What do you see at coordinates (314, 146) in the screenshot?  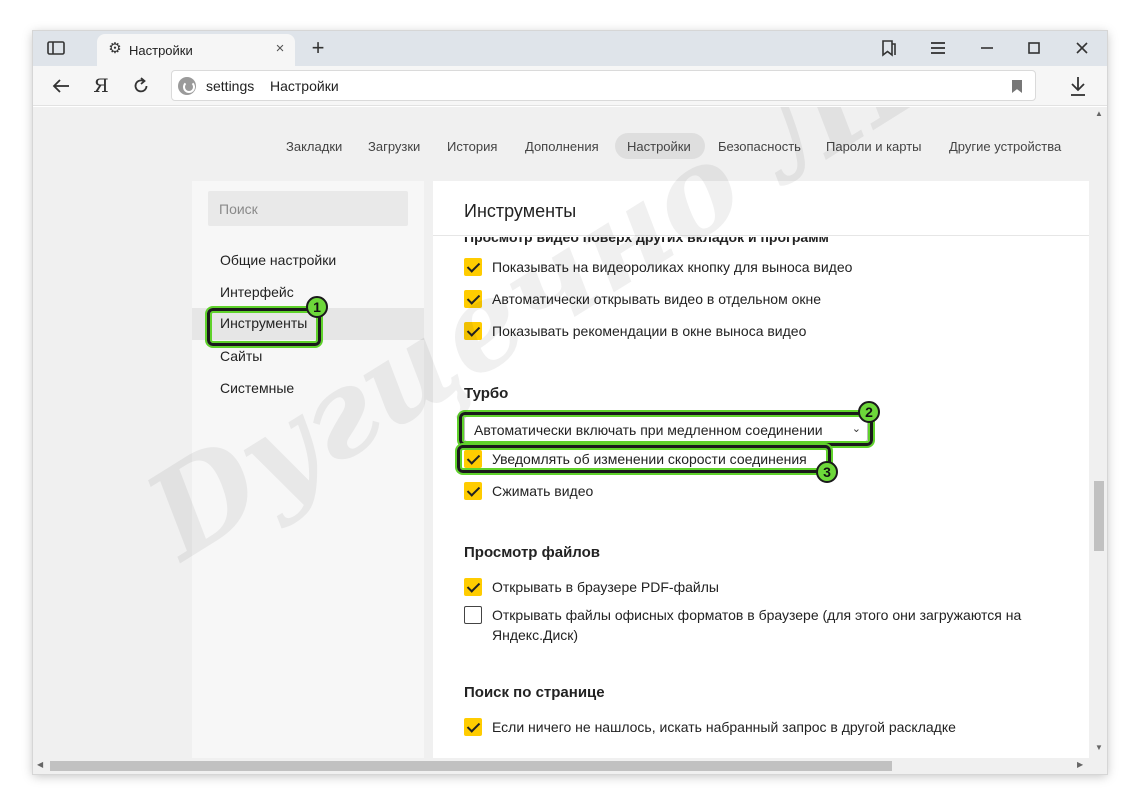 I see `nav-bookmarks: Закладки` at bounding box center [314, 146].